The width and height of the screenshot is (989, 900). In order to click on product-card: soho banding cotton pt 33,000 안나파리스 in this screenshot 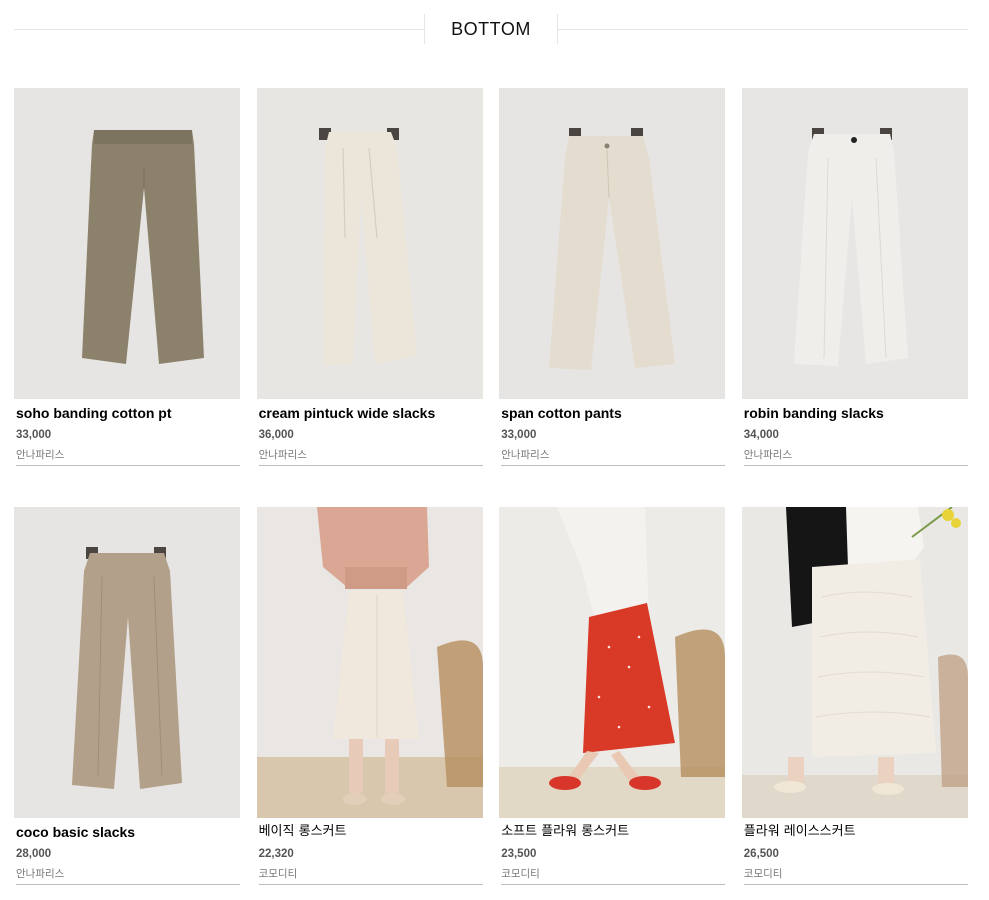, I will do `click(127, 277)`.